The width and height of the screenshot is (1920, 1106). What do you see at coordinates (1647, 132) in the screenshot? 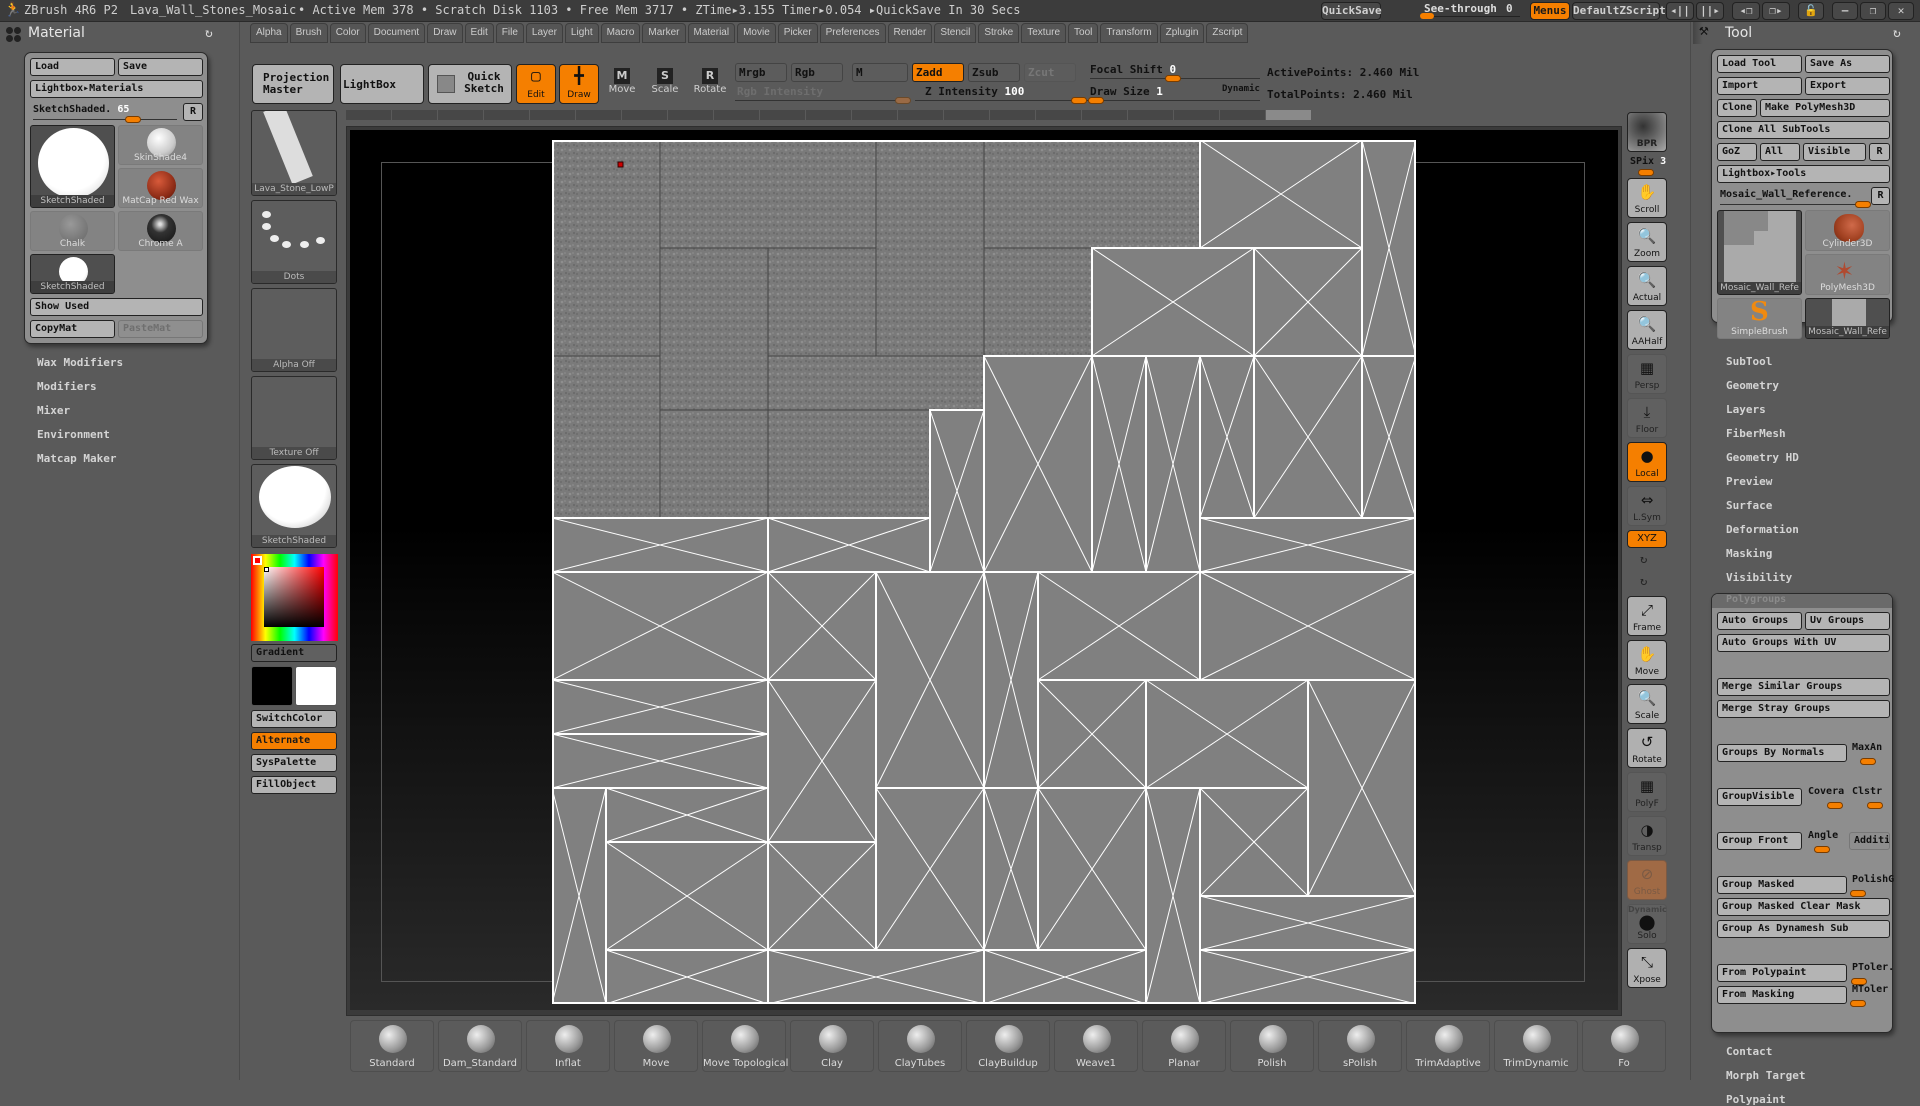
I see `bpr-button: BPR` at bounding box center [1647, 132].